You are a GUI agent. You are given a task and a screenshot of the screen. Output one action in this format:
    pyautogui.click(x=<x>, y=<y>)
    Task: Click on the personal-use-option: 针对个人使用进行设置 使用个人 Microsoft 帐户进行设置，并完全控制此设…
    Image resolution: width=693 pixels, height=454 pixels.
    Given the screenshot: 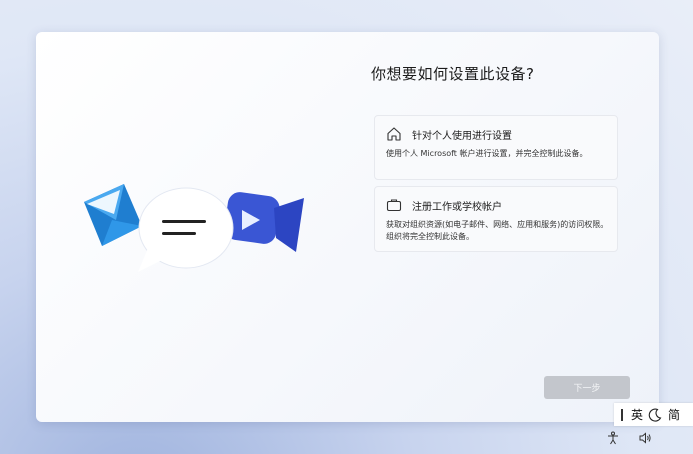 What is the action you would take?
    pyautogui.click(x=496, y=147)
    